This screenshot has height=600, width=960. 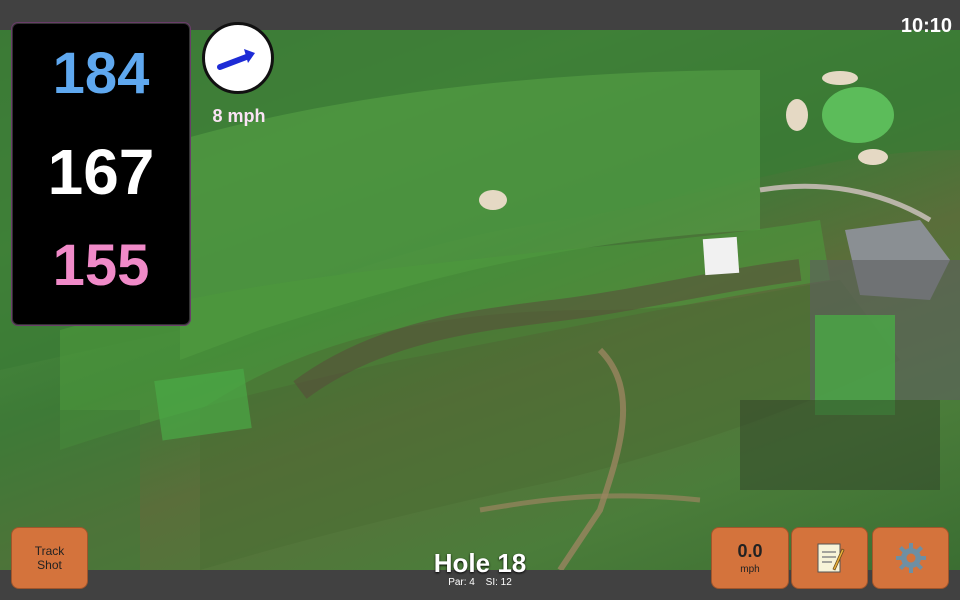 I want to click on wind-speed: 8 mph, so click(x=239, y=116).